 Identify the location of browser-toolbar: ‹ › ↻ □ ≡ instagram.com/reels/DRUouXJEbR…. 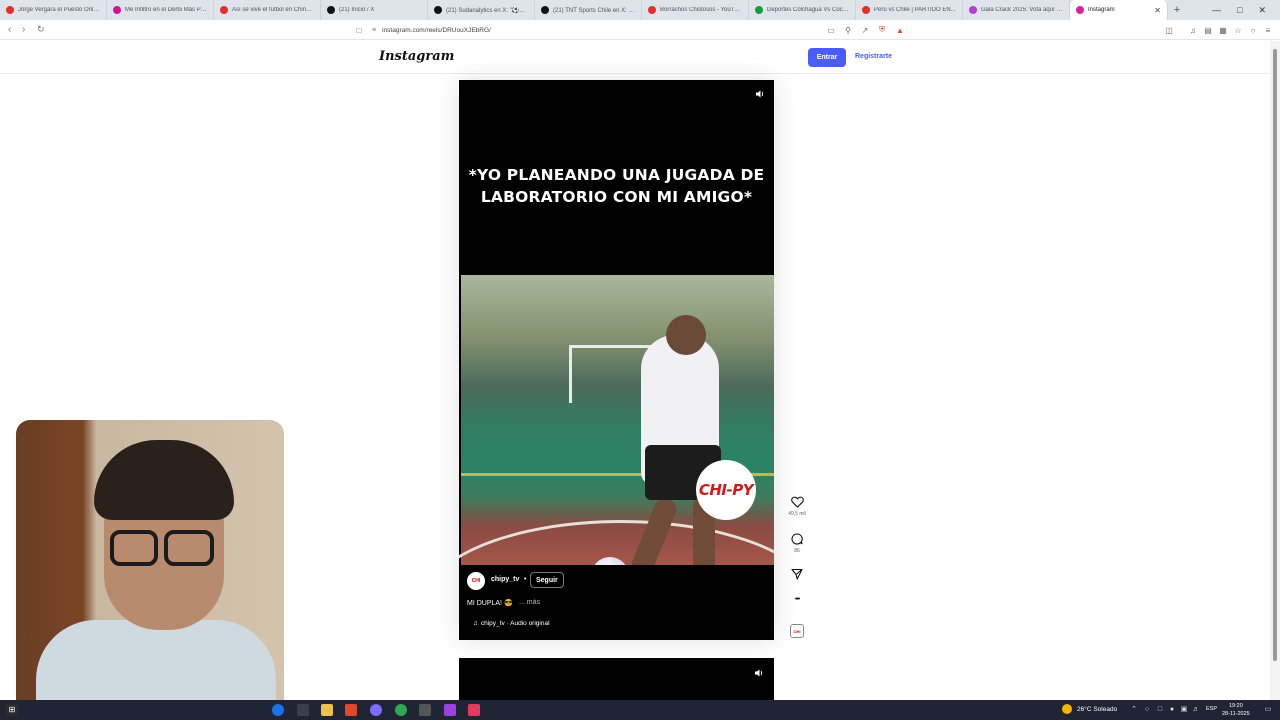
(640, 30).